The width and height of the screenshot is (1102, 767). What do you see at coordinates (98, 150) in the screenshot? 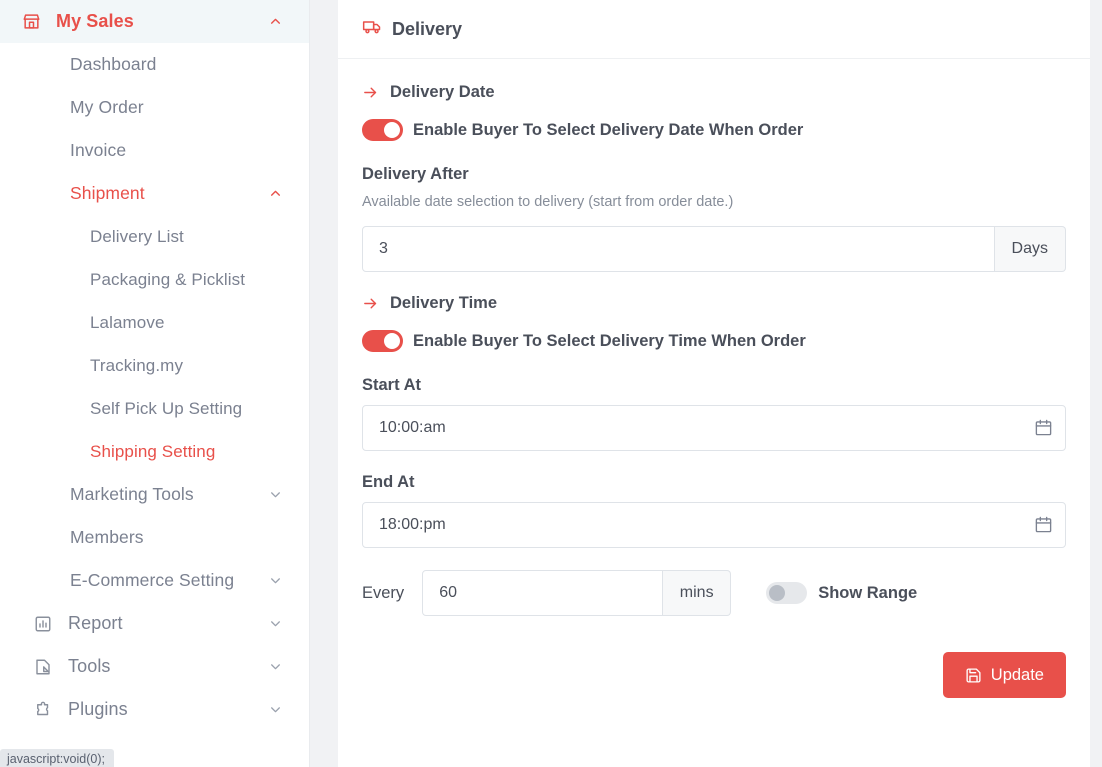
I see `sidebar-item-label: Invoice` at bounding box center [98, 150].